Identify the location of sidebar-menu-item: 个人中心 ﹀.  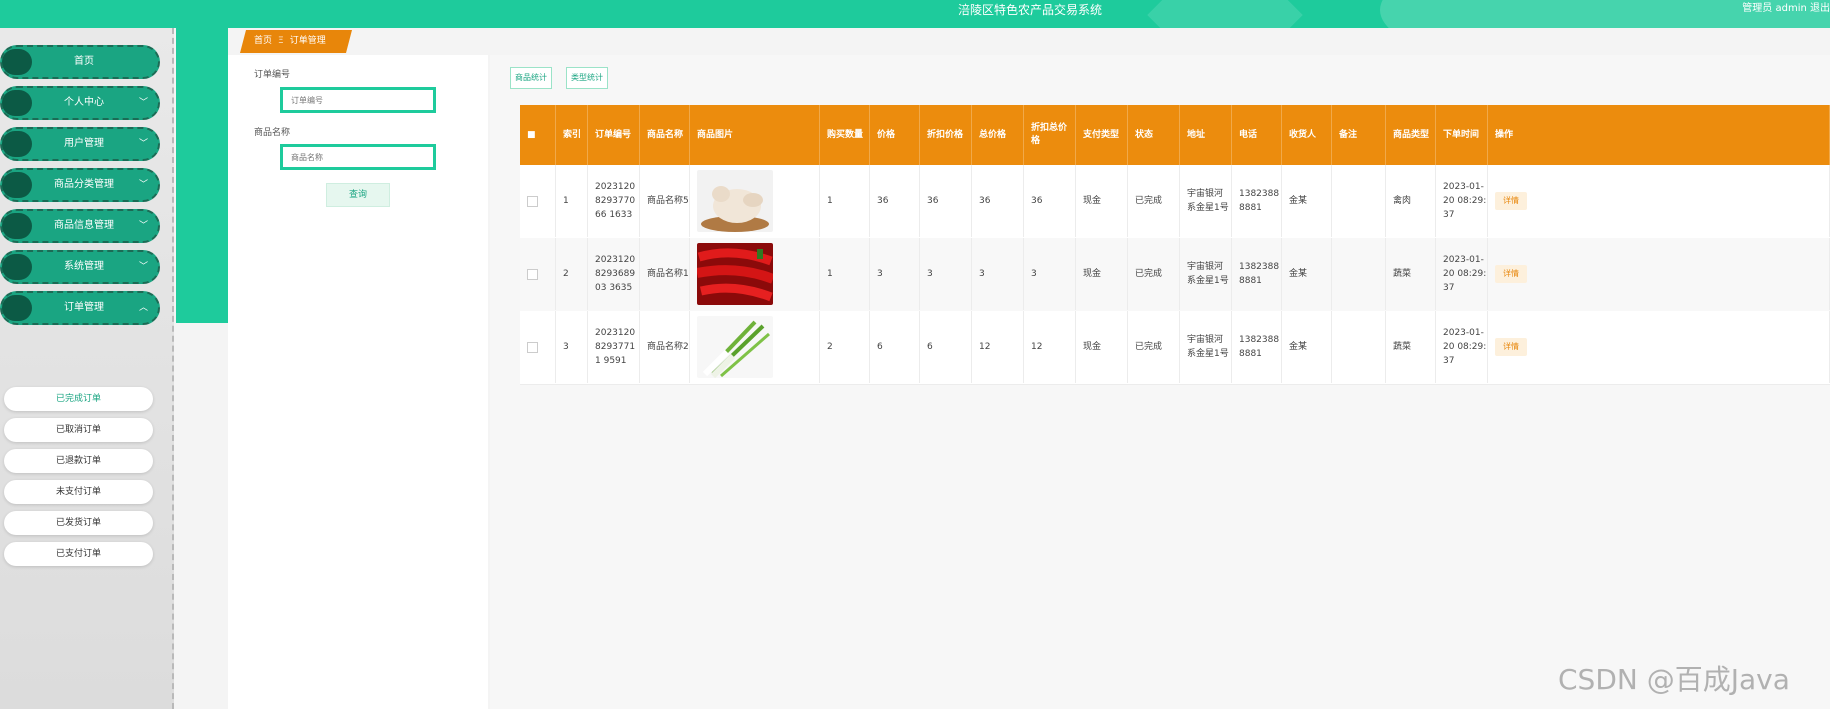
(80, 103).